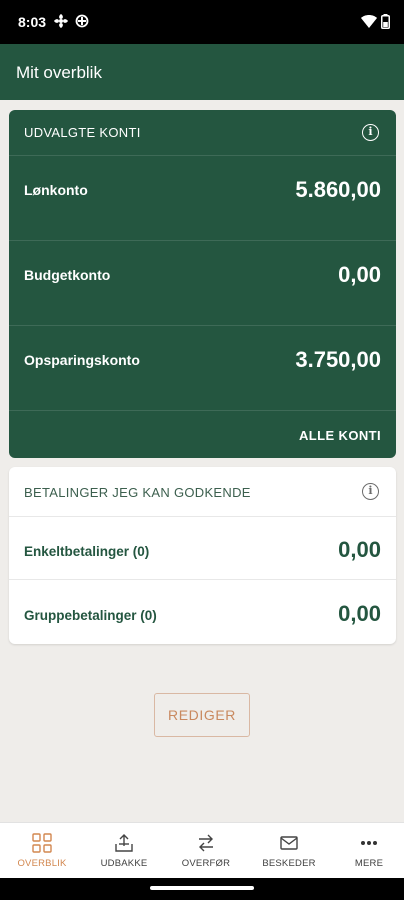 Image resolution: width=404 pixels, height=900 pixels. Describe the element at coordinates (137, 492) in the screenshot. I see `payments-header: BETALINGER JEG KAN GODKENDE` at that location.